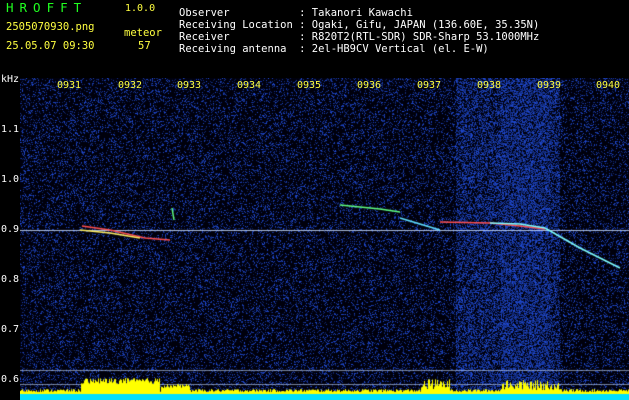 This screenshot has width=629, height=400. What do you see at coordinates (50, 27) in the screenshot?
I see `file-name: 2505070930.png` at bounding box center [50, 27].